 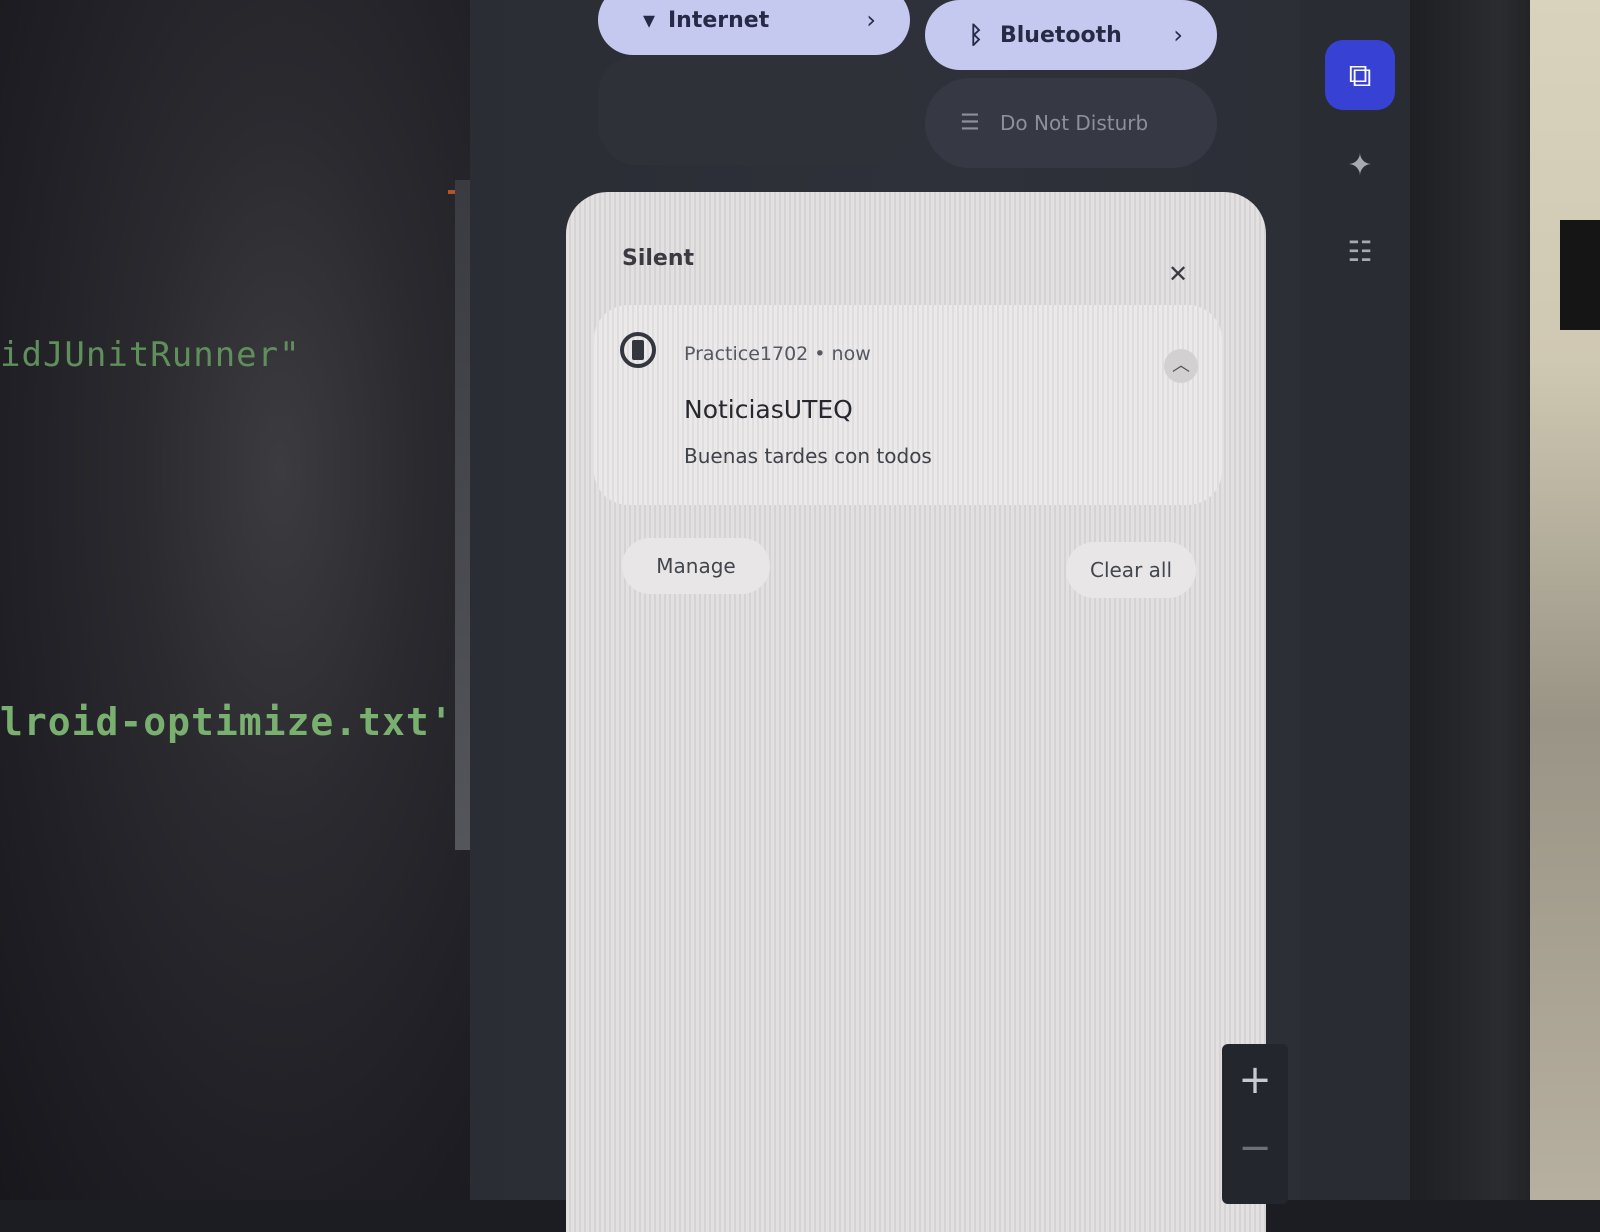 I want to click on internet-tile: ▾ Internet ›, so click(x=754, y=27).